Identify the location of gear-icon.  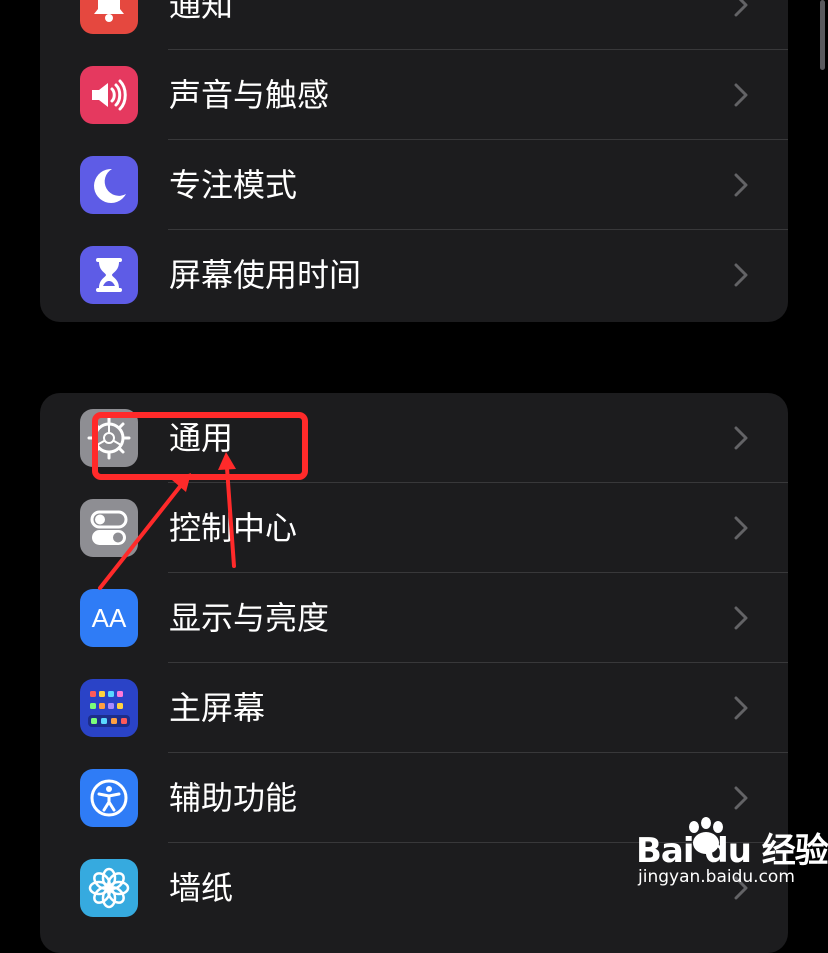
(109, 438).